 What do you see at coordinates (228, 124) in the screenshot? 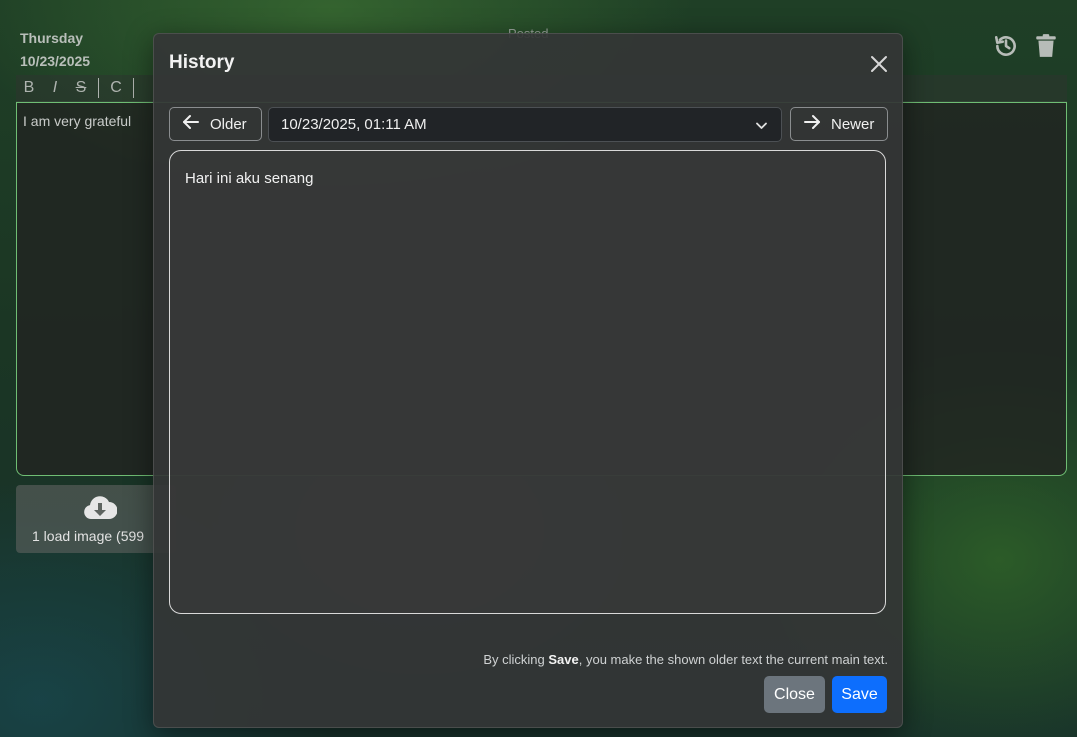
I see `older-label: Older` at bounding box center [228, 124].